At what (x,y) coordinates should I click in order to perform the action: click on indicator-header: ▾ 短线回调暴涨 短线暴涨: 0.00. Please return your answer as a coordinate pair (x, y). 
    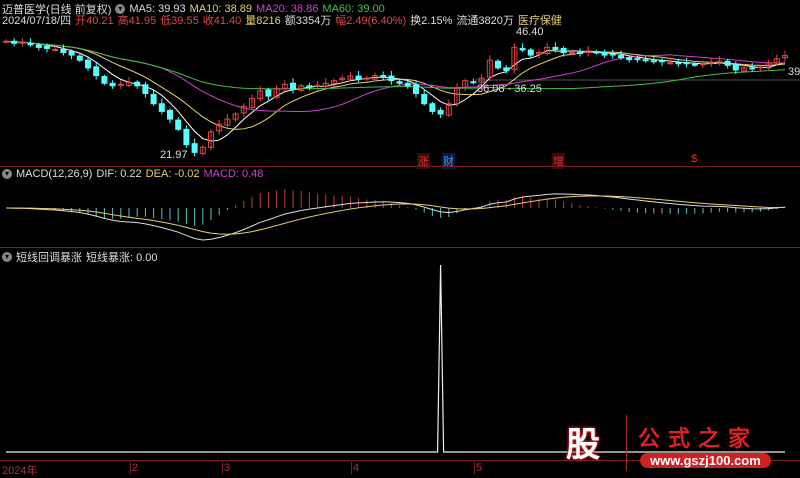
    Looking at the image, I should click on (80, 257).